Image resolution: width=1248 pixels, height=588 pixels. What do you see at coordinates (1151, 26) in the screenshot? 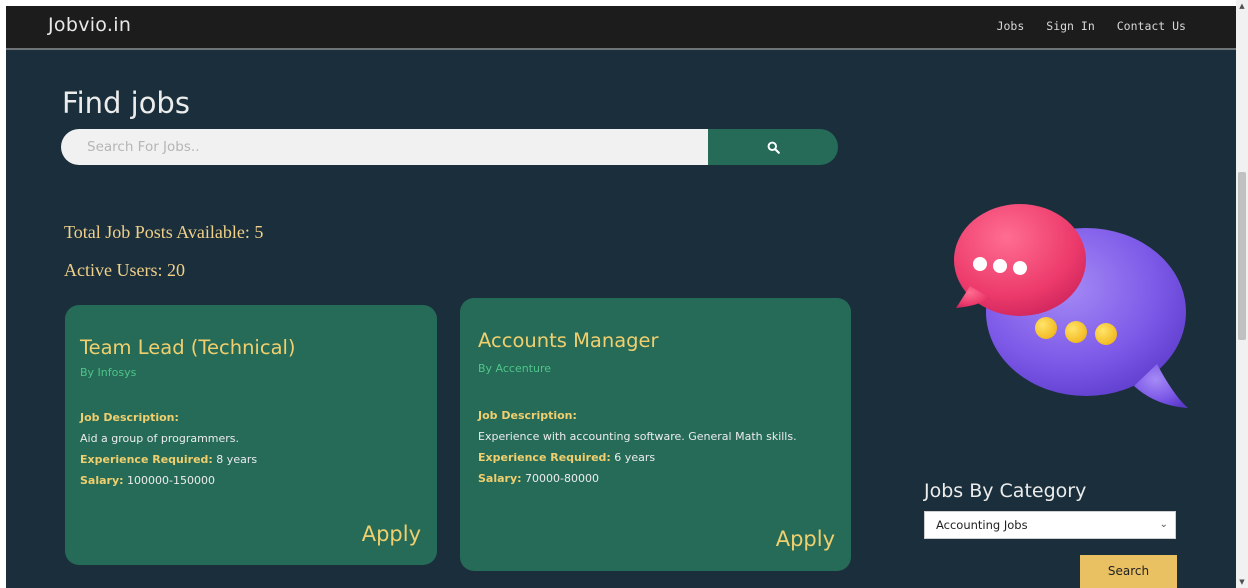
I see `nav-link-contact-us: Contact Us` at bounding box center [1151, 26].